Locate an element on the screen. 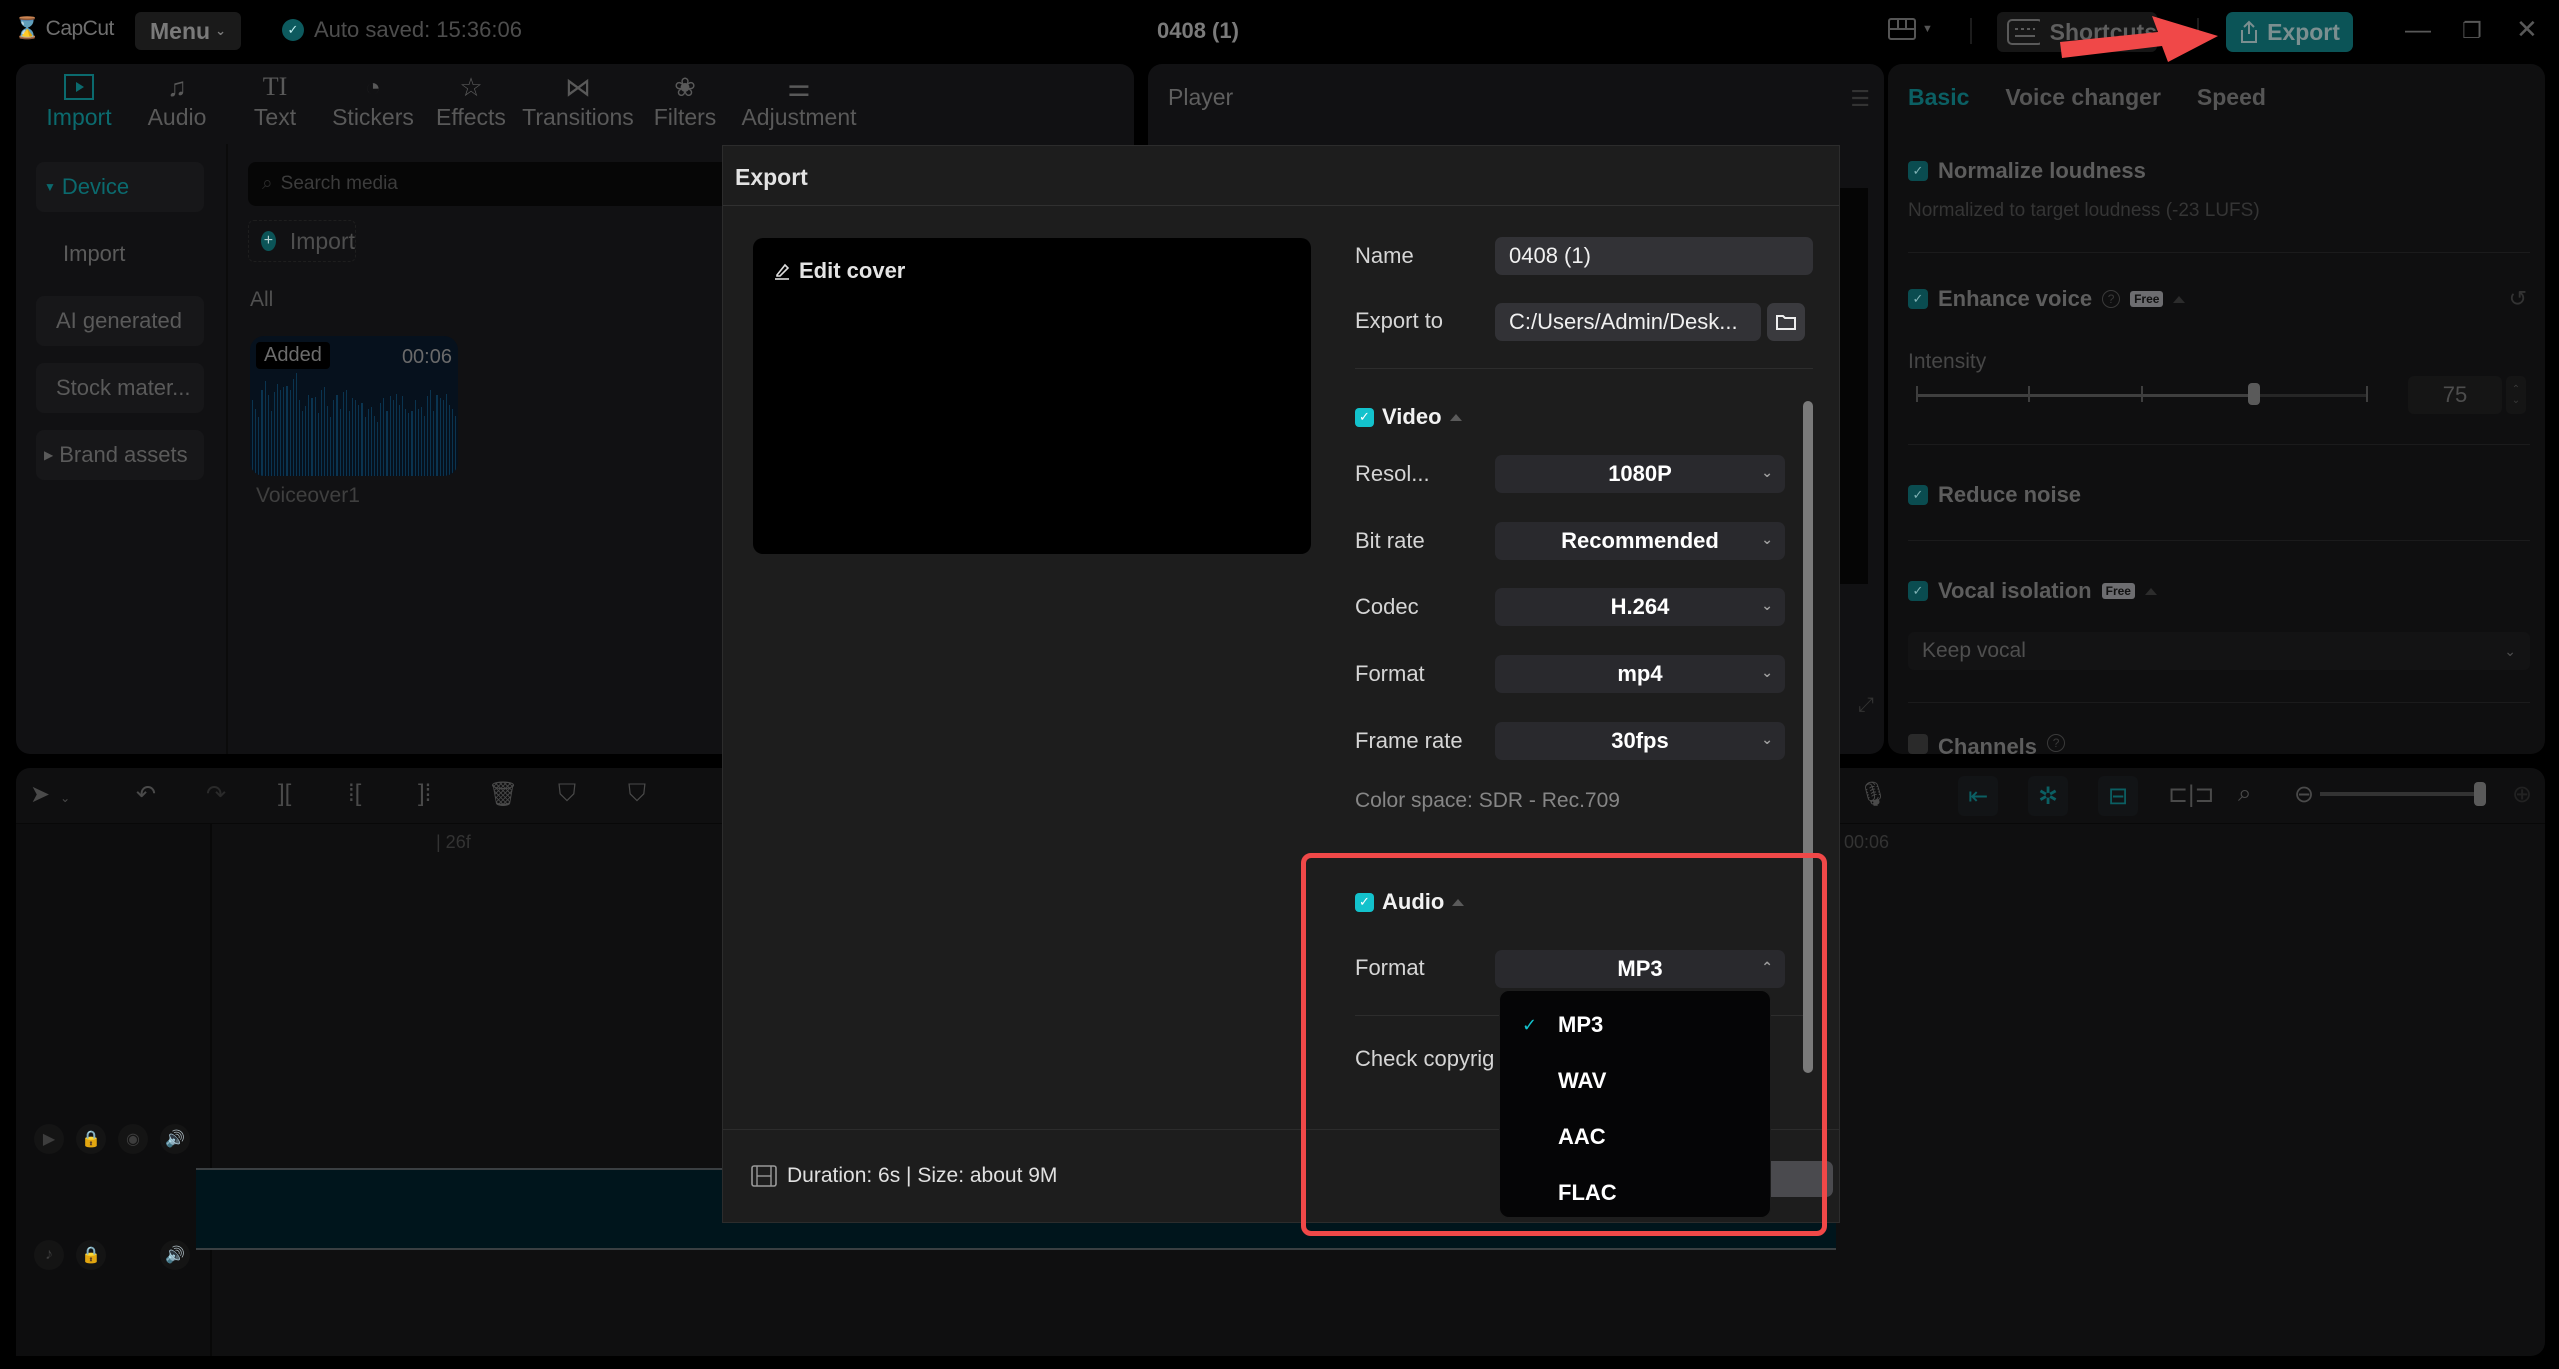 The height and width of the screenshot is (1369, 2559). media-item: Added 00:06 is located at coordinates (354, 406).